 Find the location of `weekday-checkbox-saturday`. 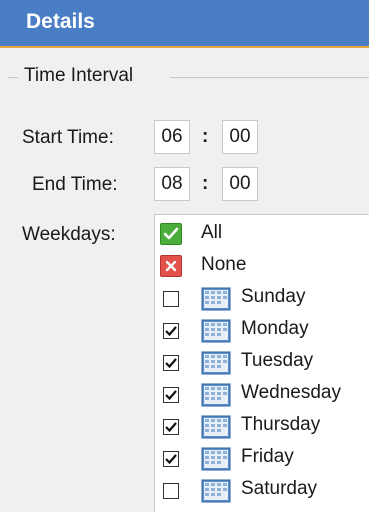

weekday-checkbox-saturday is located at coordinates (171, 491).